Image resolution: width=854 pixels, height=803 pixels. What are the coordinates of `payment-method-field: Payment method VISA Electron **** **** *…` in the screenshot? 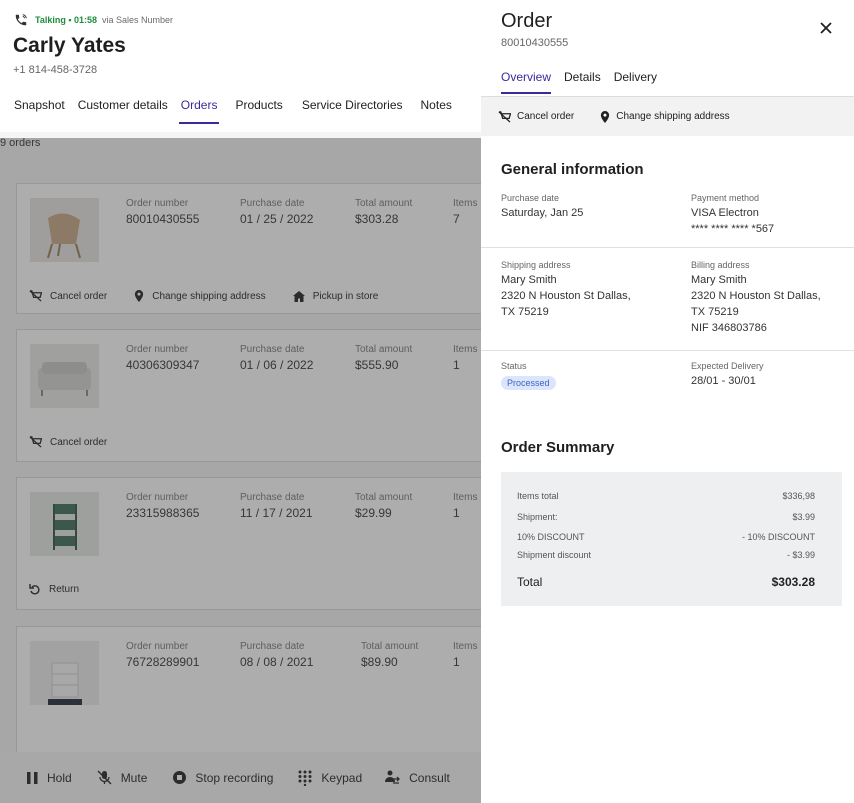 It's located at (733, 214).